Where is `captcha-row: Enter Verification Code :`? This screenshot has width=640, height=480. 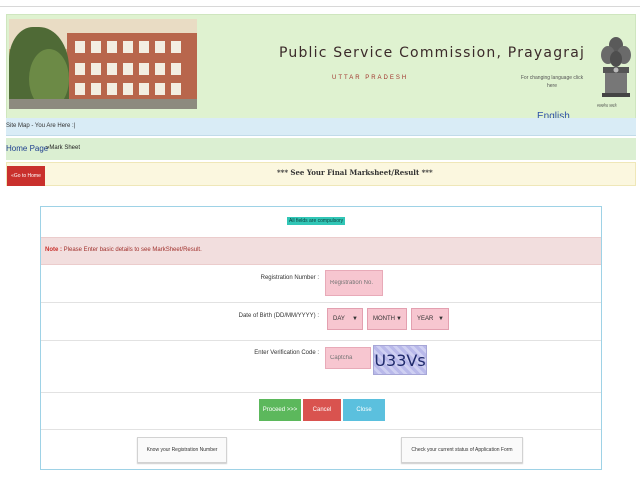 captcha-row: Enter Verification Code : is located at coordinates (321, 361).